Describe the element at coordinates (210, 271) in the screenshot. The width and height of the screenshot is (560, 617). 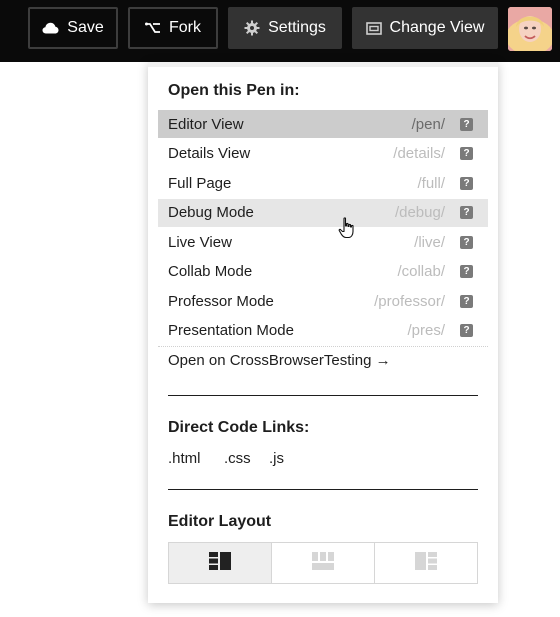
I see `view-option-label: Collab Mode` at that location.